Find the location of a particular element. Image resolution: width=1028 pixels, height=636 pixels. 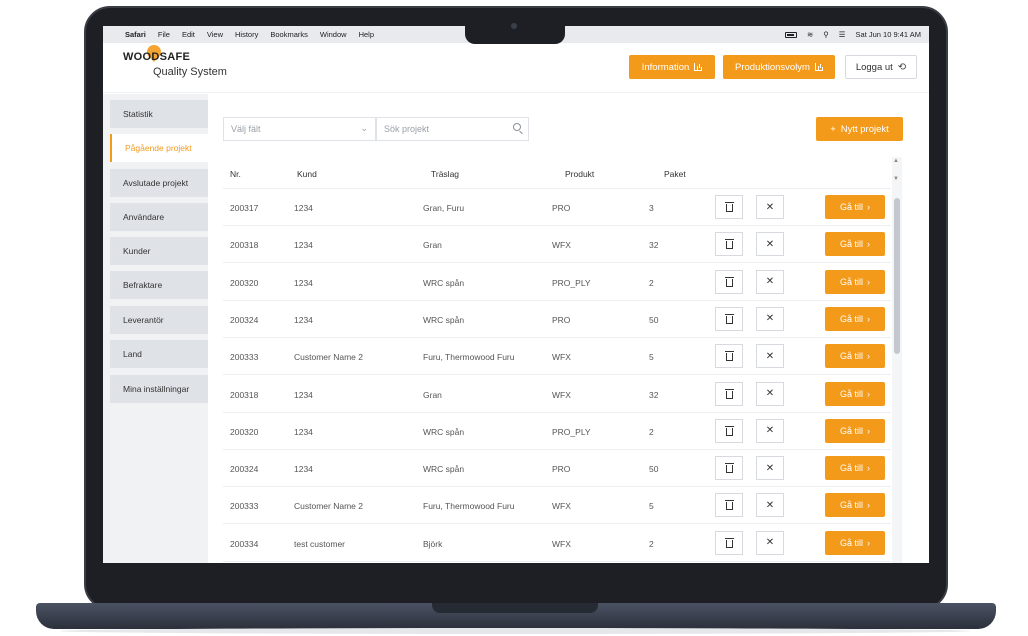

menu-view: View is located at coordinates (215, 34).